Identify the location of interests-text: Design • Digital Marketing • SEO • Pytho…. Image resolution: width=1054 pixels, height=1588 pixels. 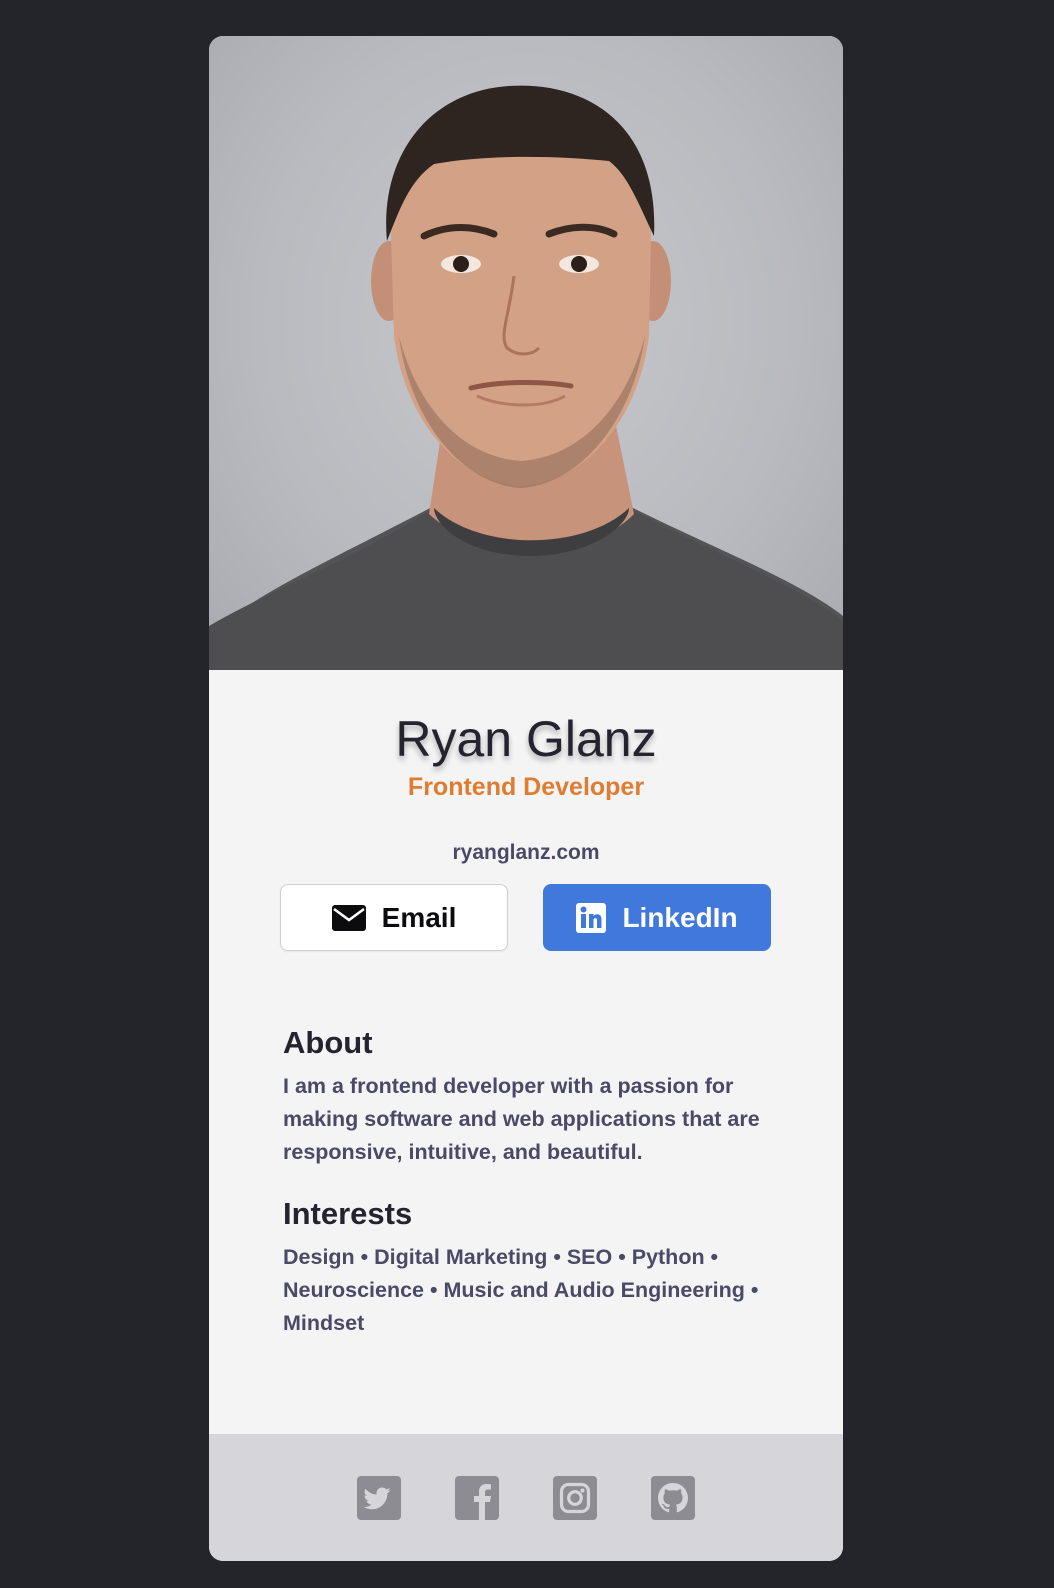
(521, 1290).